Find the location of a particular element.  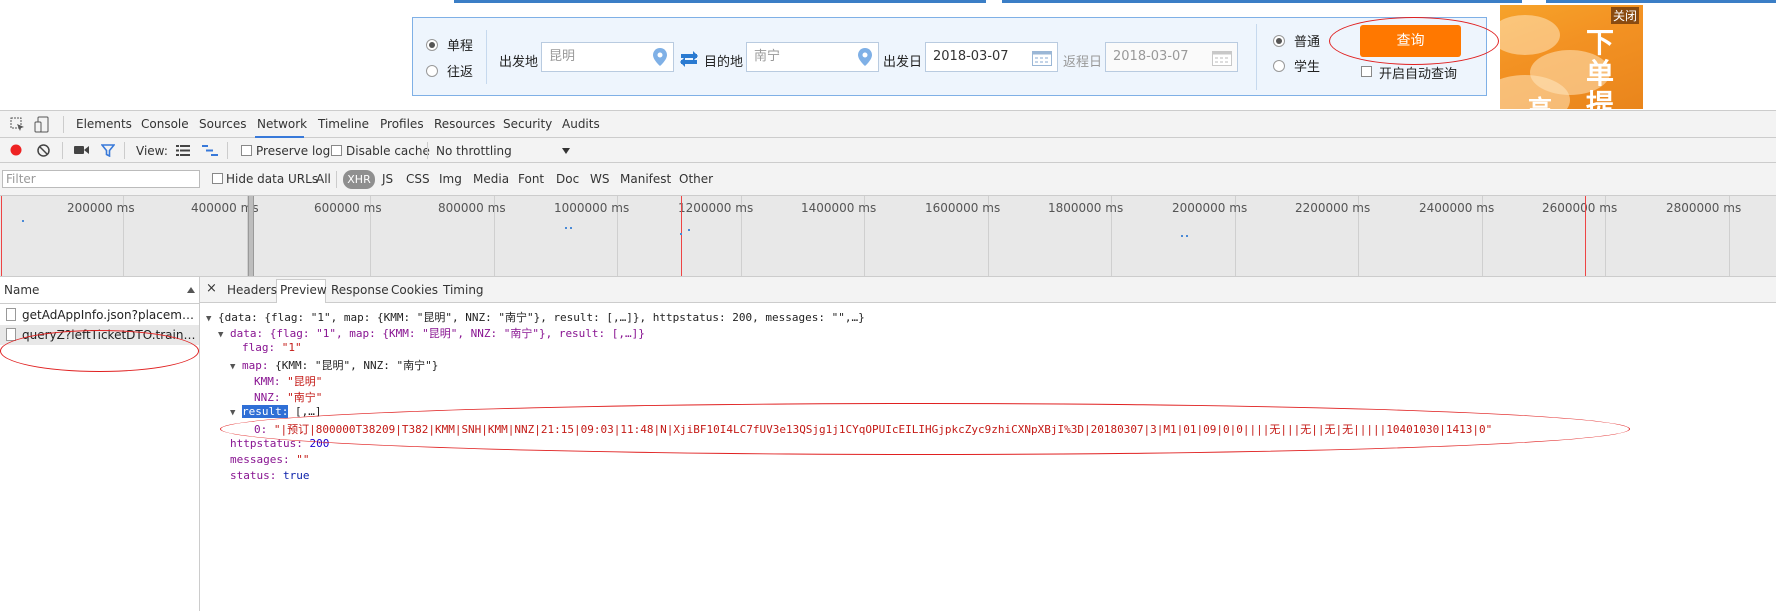

tab-security: Security is located at coordinates (527, 124).